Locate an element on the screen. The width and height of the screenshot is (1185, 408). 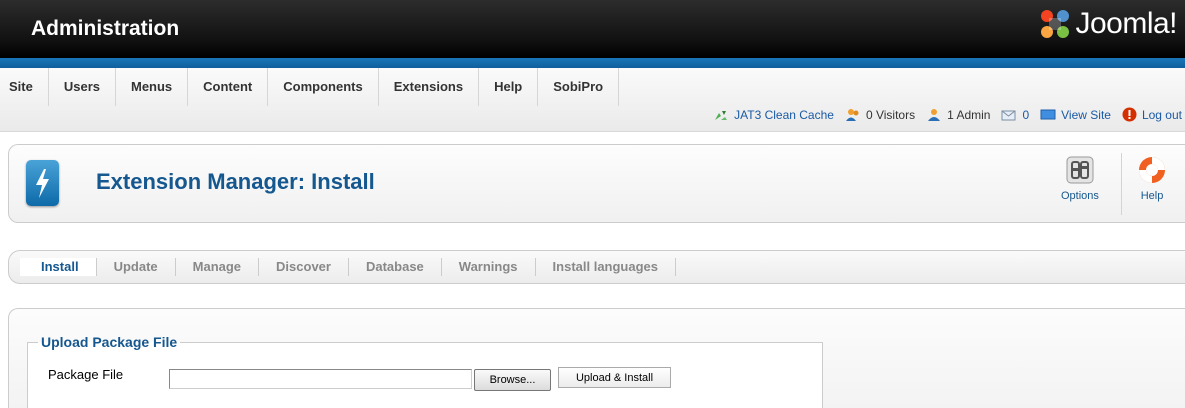
messages-count: 0 is located at coordinates (1026, 114).